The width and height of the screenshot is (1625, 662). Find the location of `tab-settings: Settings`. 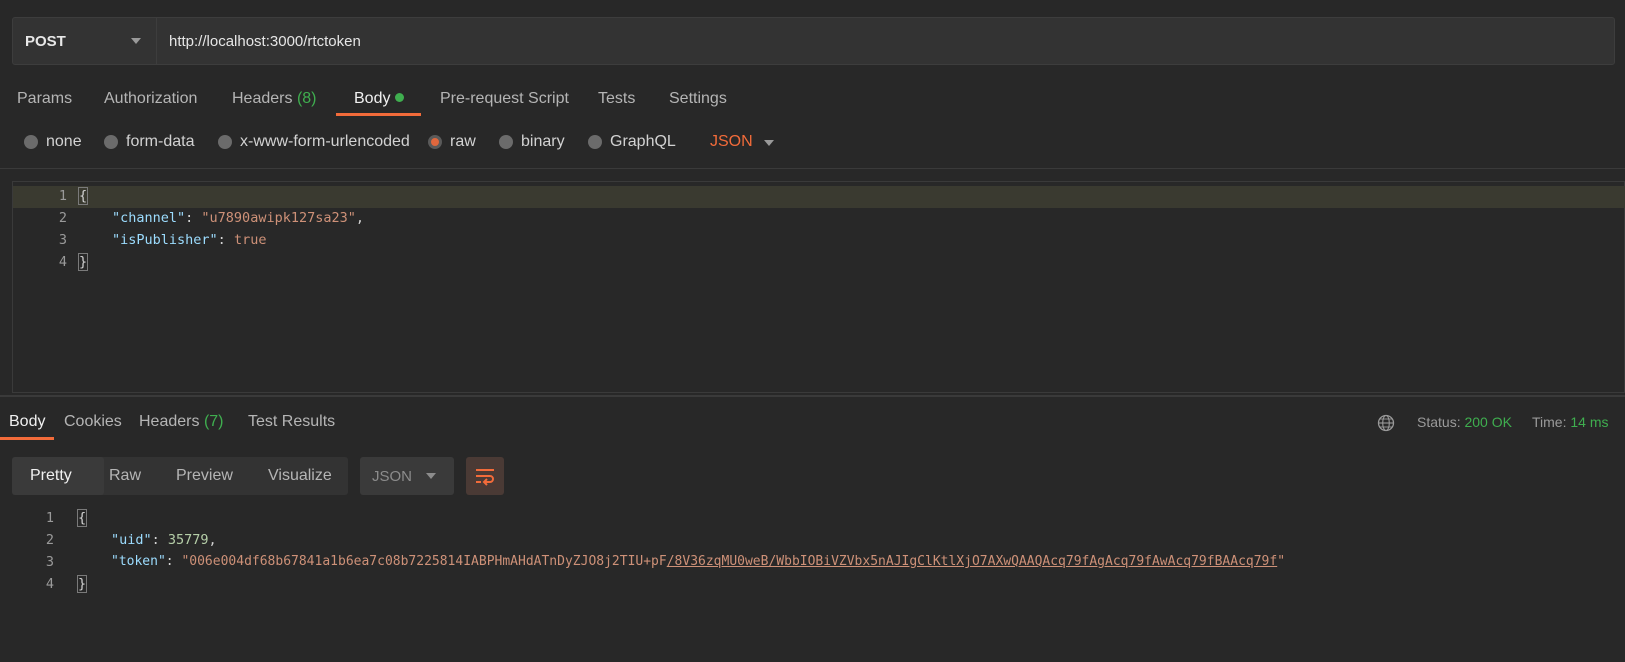

tab-settings: Settings is located at coordinates (698, 99).